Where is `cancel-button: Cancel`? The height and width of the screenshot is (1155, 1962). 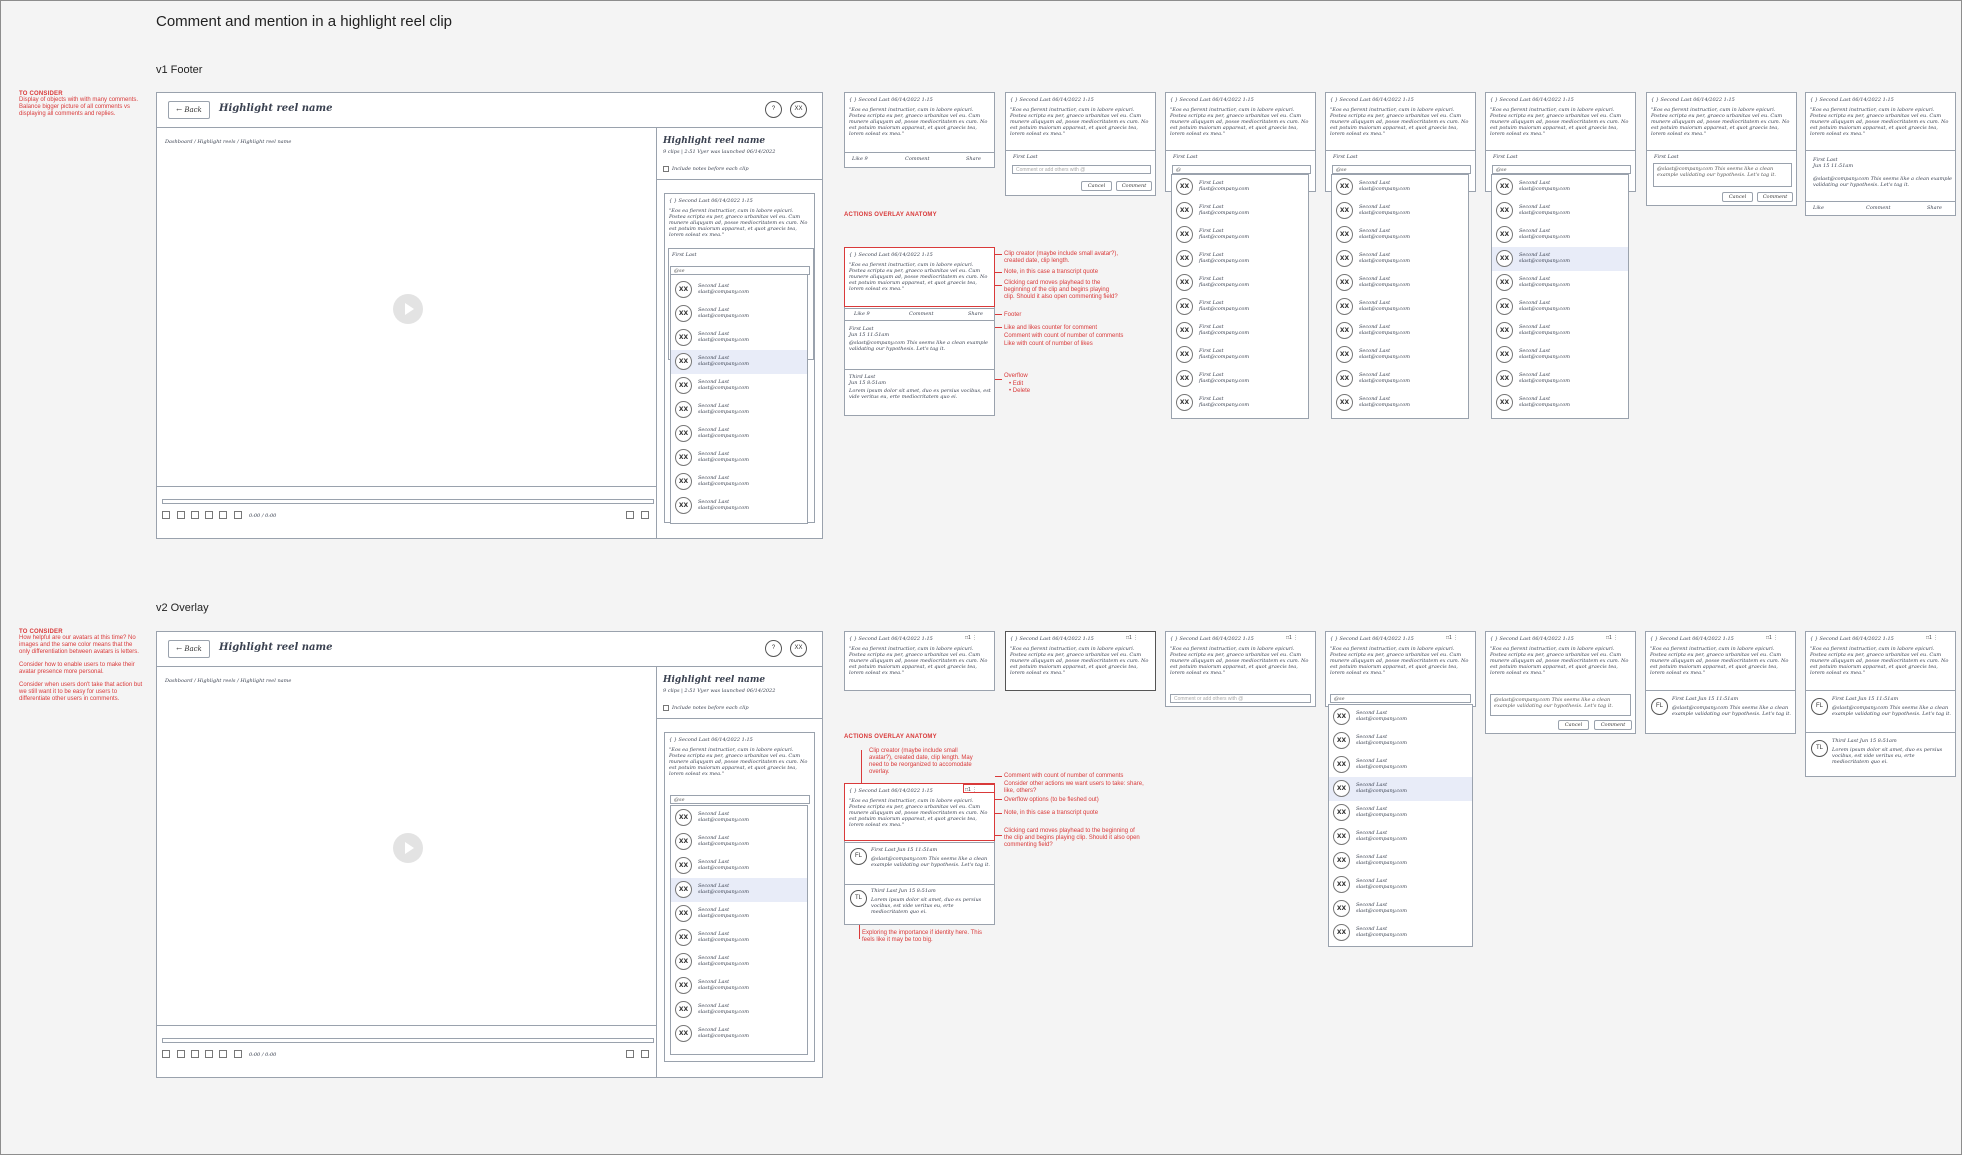 cancel-button: Cancel is located at coordinates (1573, 725).